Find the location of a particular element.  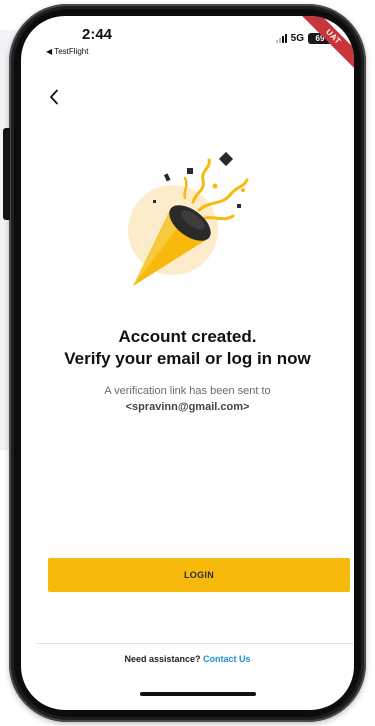

assistance-footer: Need assistance? Contact Us is located at coordinates (187, 659).